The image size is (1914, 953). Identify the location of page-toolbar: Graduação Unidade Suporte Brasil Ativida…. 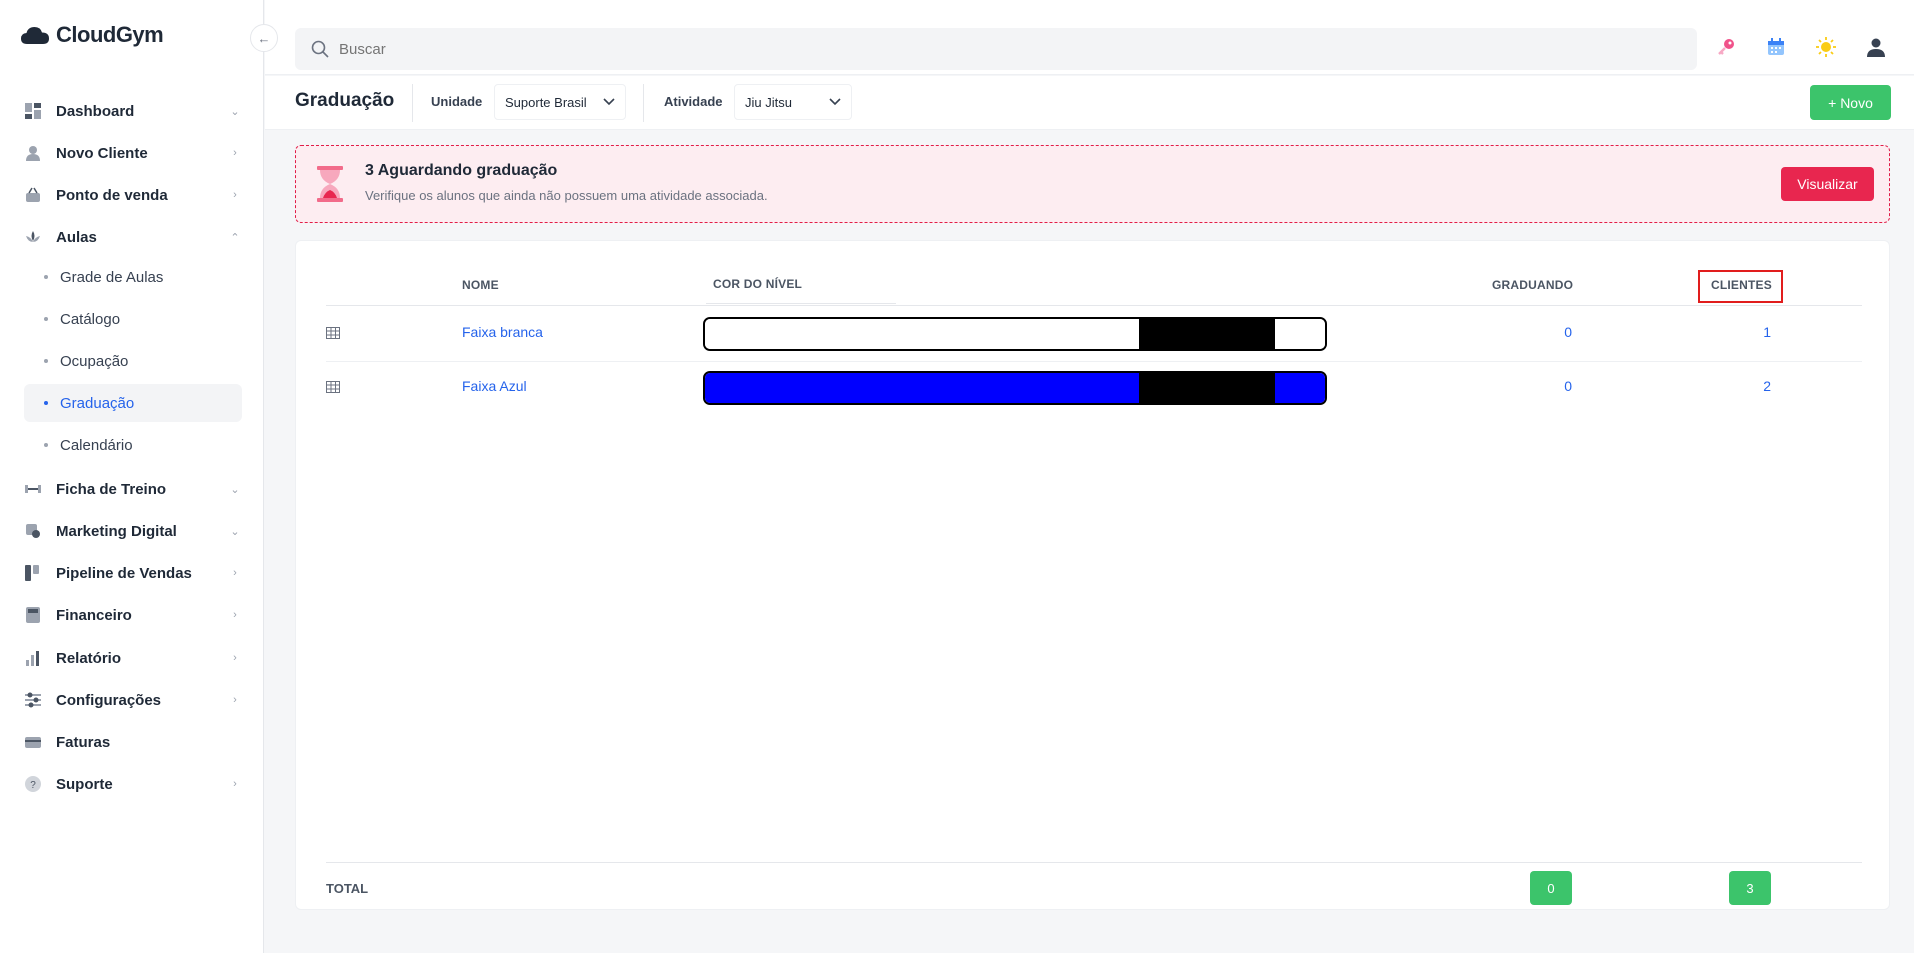
(1089, 103).